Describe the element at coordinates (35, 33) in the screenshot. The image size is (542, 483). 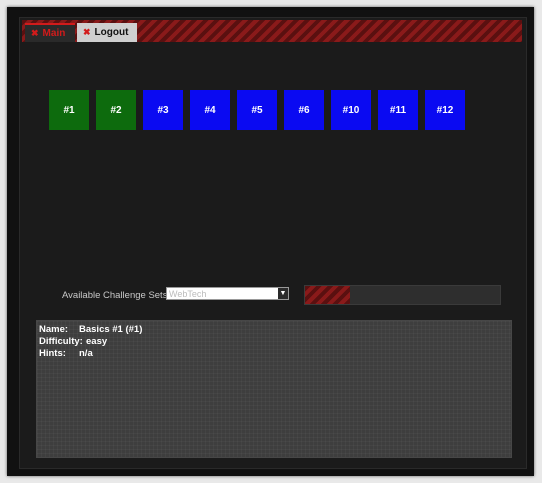
I see `home-icon: ✖` at that location.